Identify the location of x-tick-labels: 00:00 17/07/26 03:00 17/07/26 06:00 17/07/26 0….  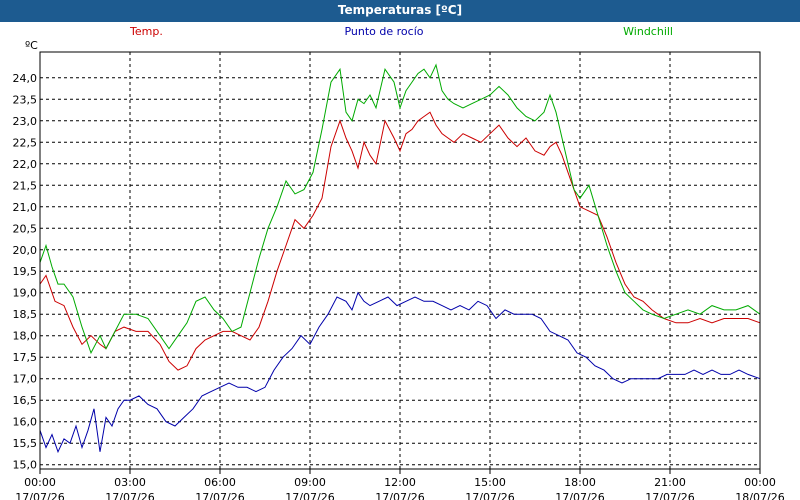
(399, 488).